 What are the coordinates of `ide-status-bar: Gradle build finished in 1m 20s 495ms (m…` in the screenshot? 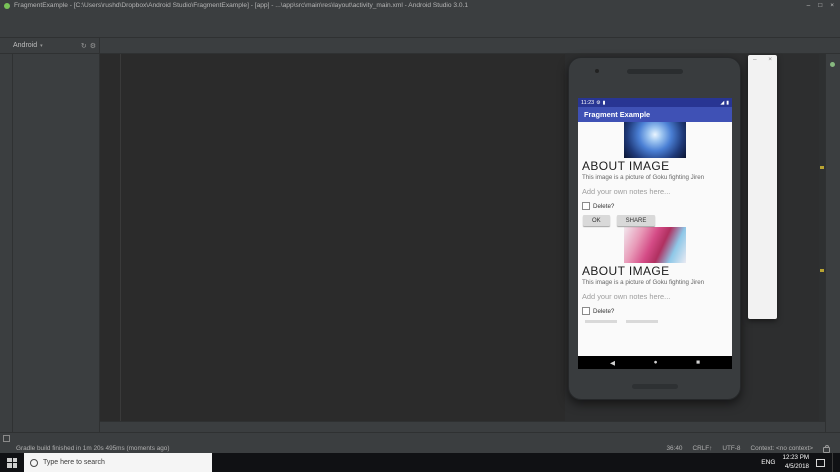 It's located at (420, 448).